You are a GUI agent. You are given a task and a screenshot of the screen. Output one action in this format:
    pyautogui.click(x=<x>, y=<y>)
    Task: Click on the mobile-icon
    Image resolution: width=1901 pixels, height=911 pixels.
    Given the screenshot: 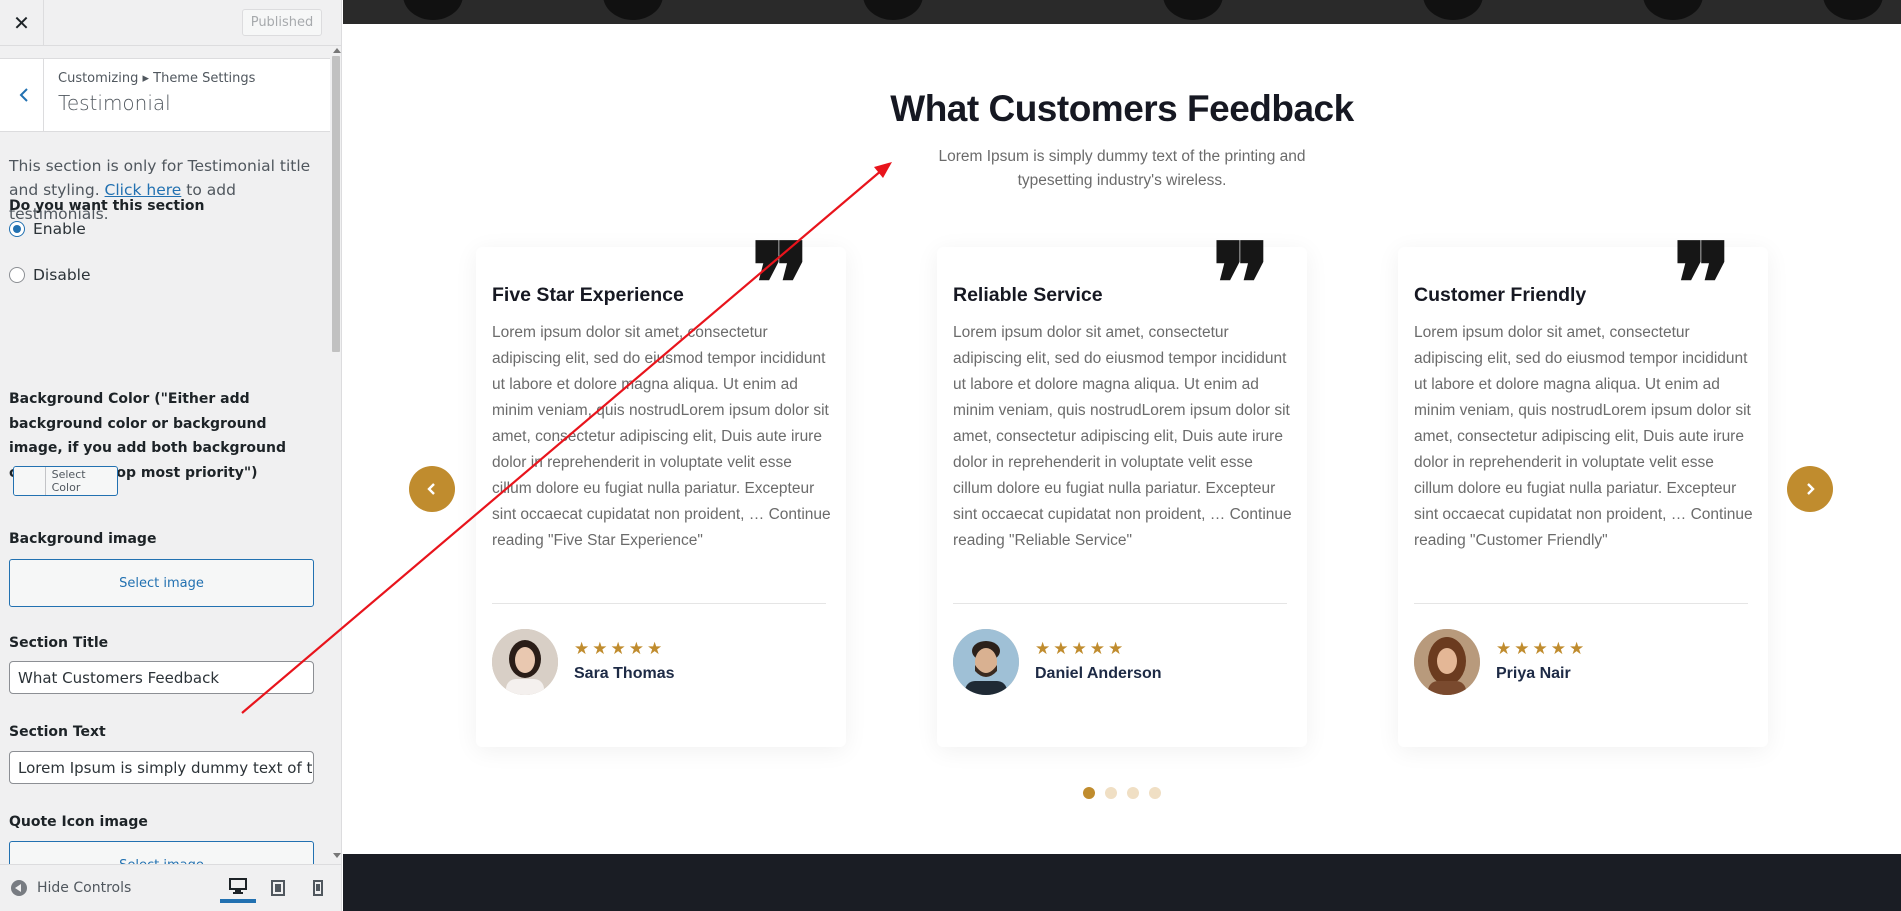 What is the action you would take?
    pyautogui.click(x=318, y=888)
    